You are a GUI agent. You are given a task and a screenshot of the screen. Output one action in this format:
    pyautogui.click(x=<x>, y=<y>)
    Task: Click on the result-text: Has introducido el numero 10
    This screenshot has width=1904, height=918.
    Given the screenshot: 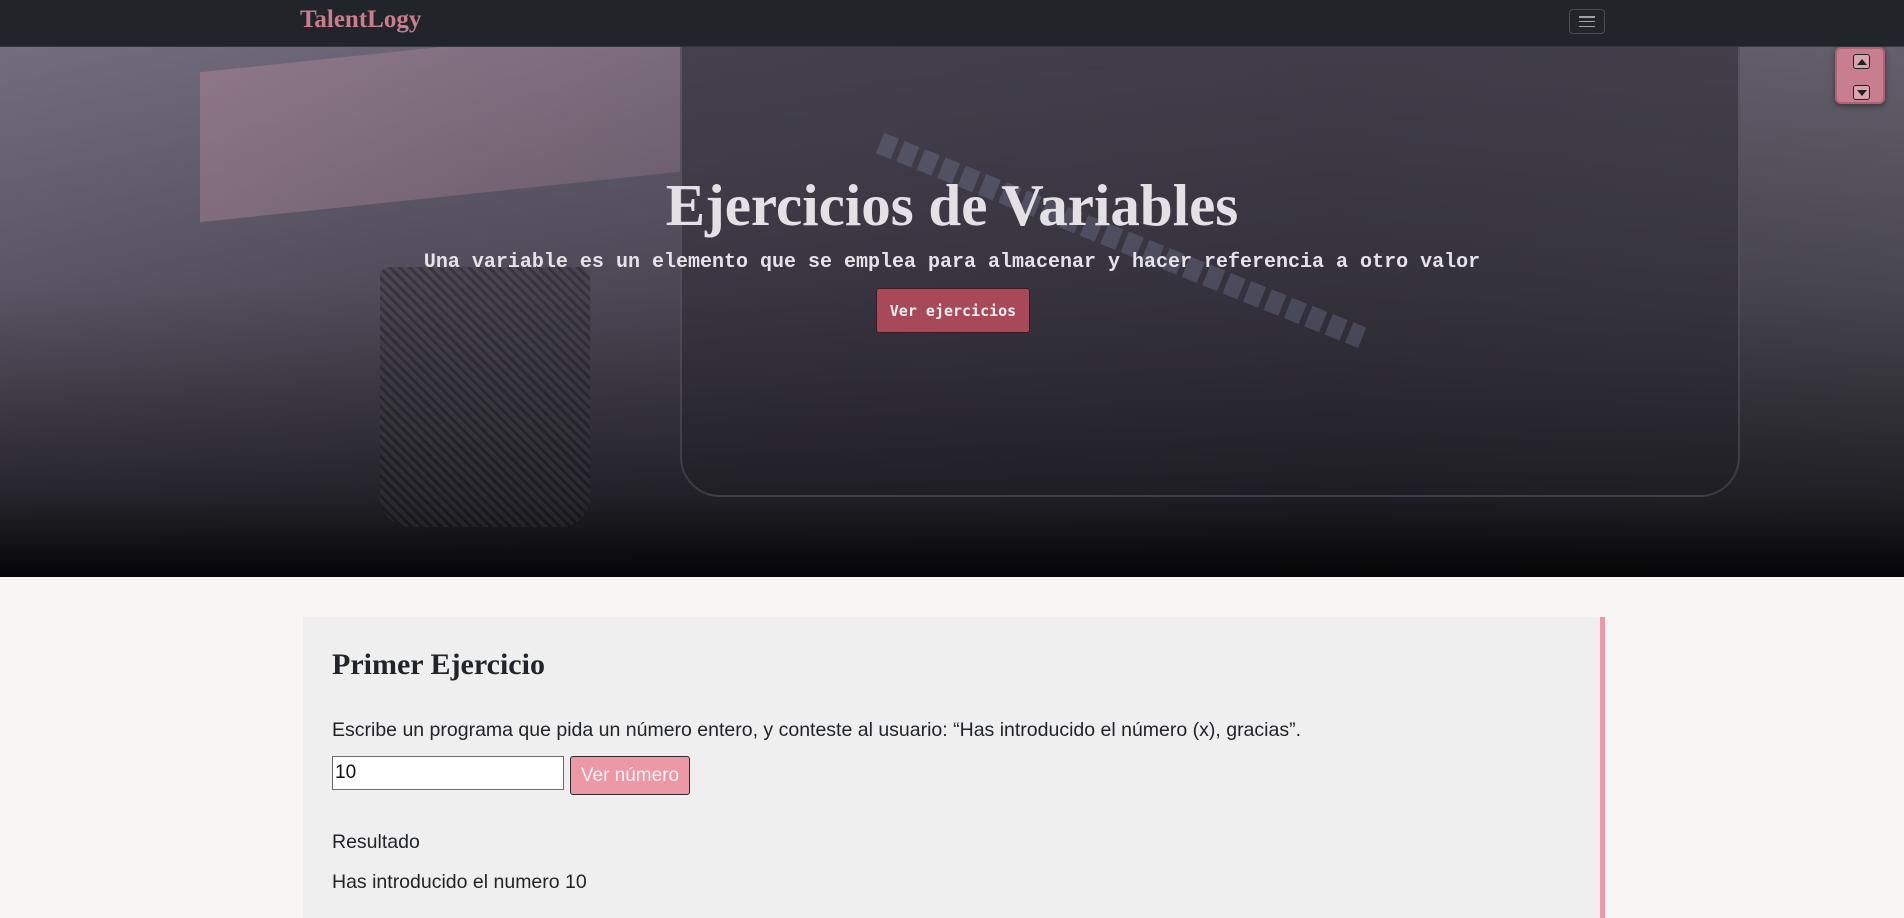 What is the action you would take?
    pyautogui.click(x=459, y=882)
    